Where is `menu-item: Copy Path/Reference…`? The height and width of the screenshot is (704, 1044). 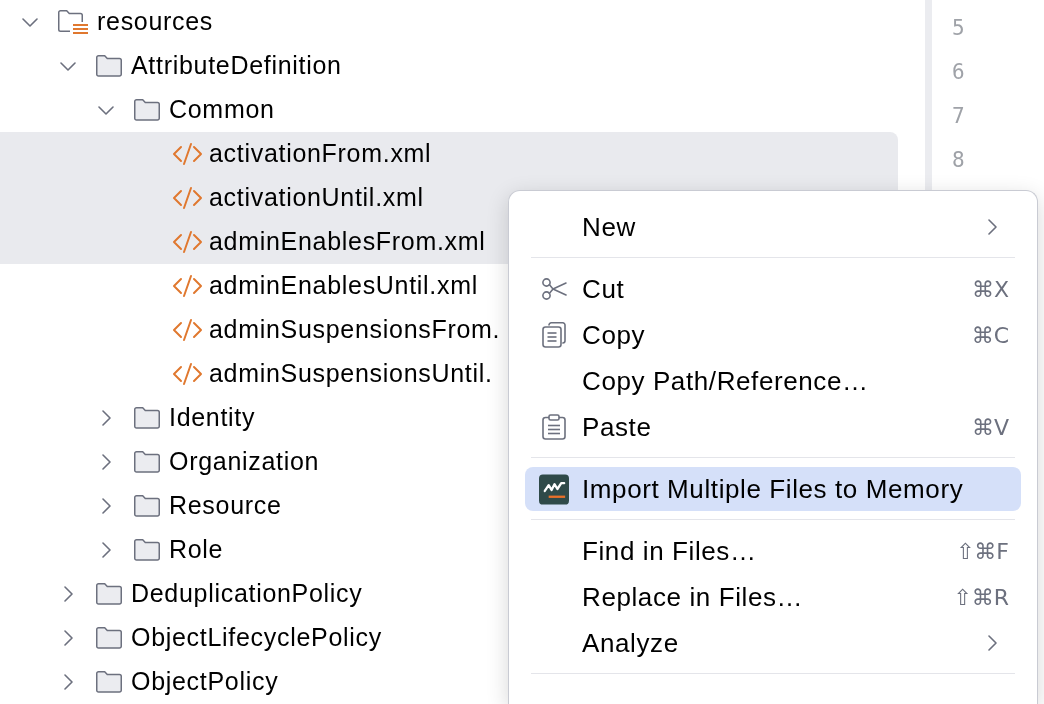 menu-item: Copy Path/Reference… is located at coordinates (773, 381).